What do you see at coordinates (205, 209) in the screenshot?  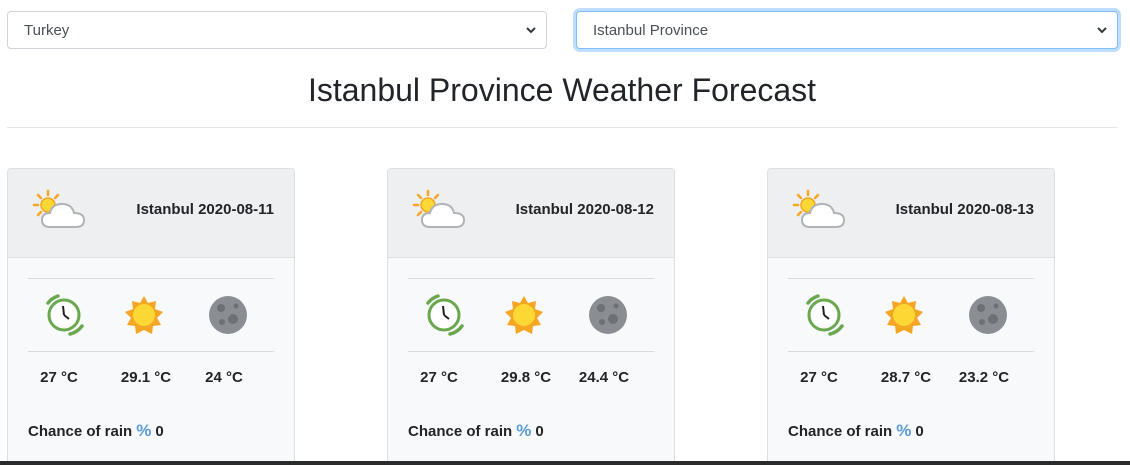 I see `card-city-date: Istanbul 2020-08-11` at bounding box center [205, 209].